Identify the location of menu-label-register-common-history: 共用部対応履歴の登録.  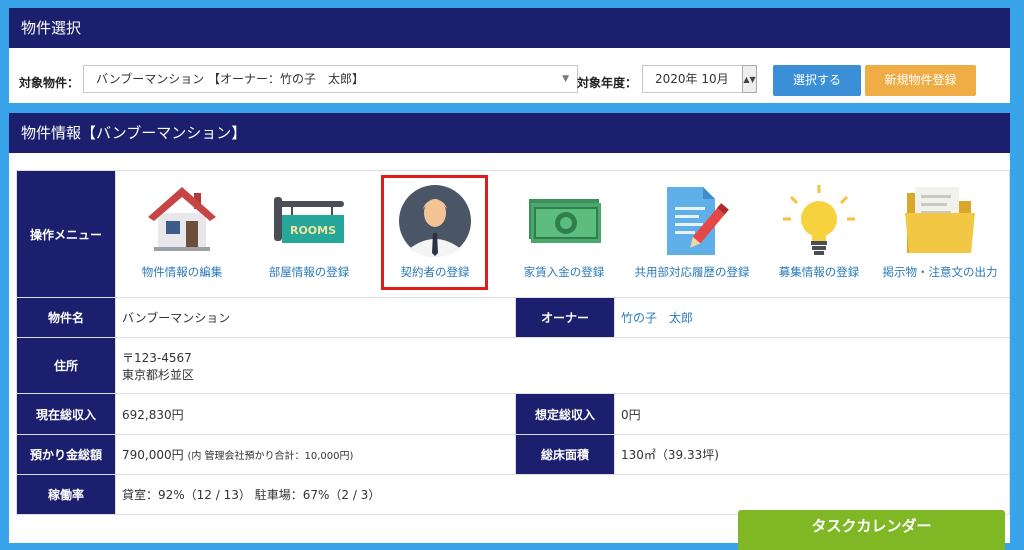
(692, 272).